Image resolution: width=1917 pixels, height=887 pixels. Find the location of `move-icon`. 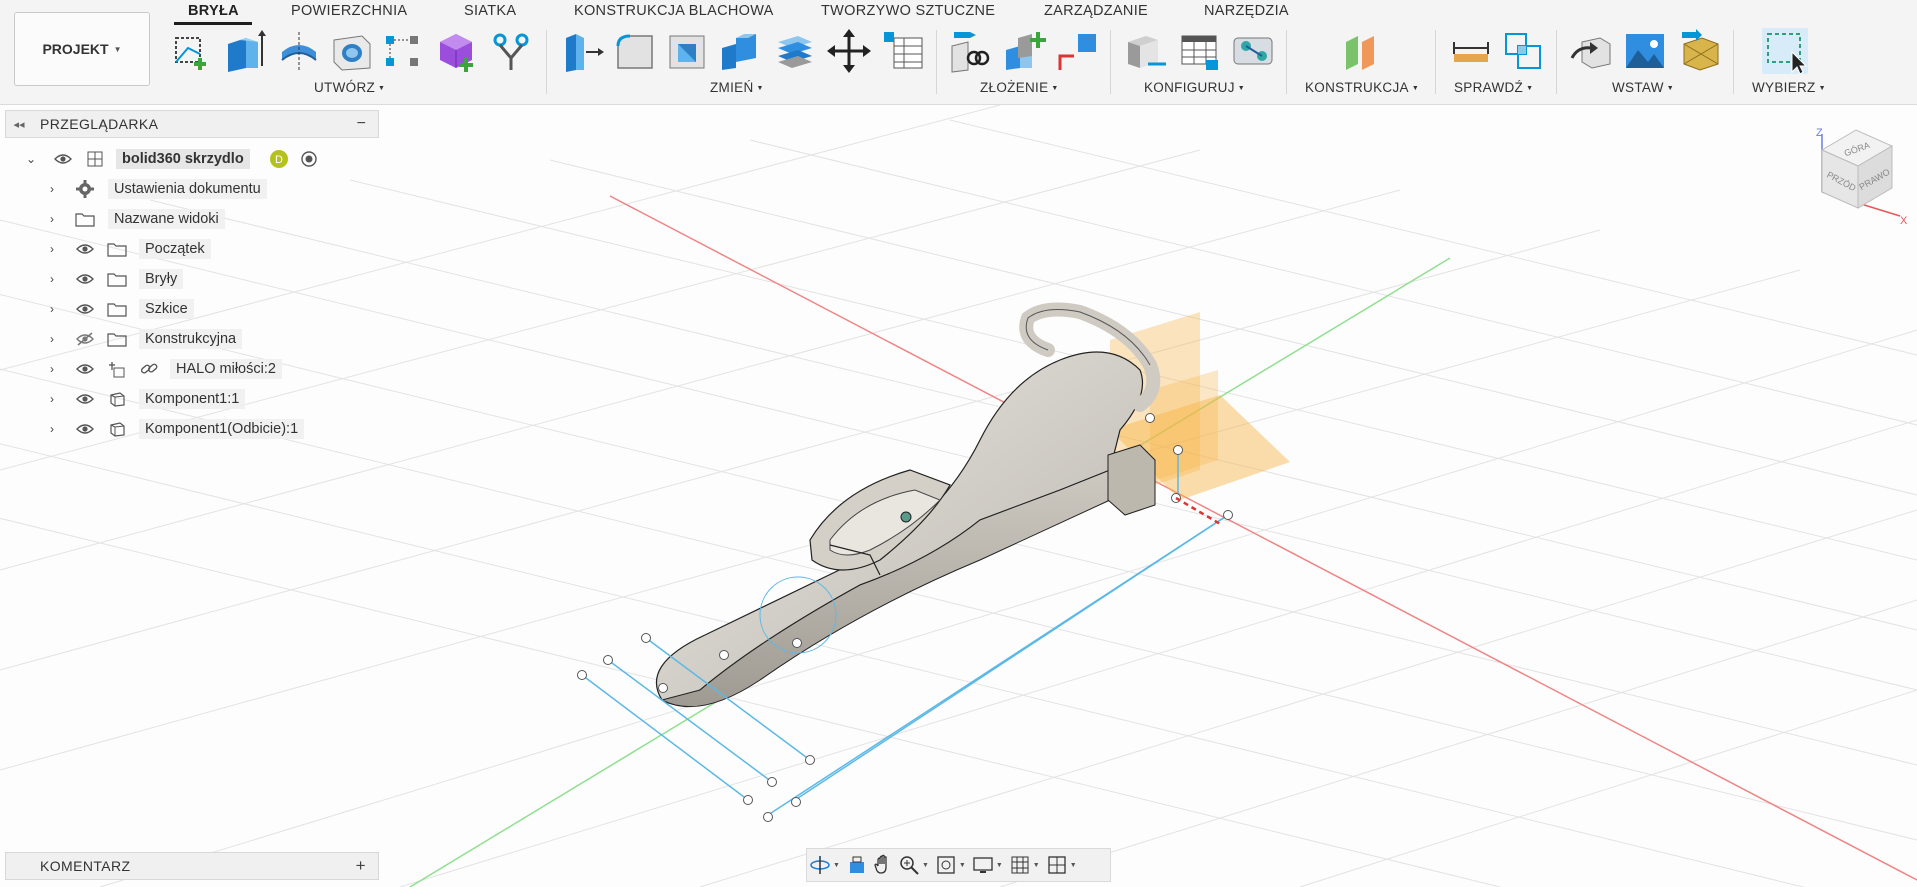

move-icon is located at coordinates (849, 51).